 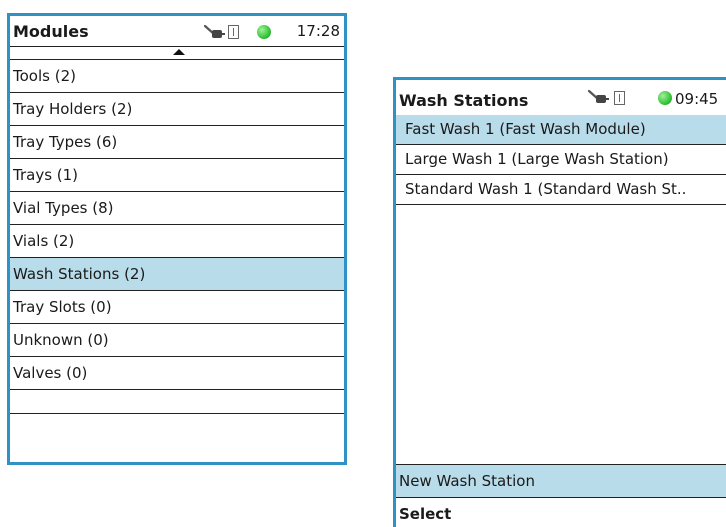 What do you see at coordinates (51, 31) in the screenshot?
I see `page-title: Modules` at bounding box center [51, 31].